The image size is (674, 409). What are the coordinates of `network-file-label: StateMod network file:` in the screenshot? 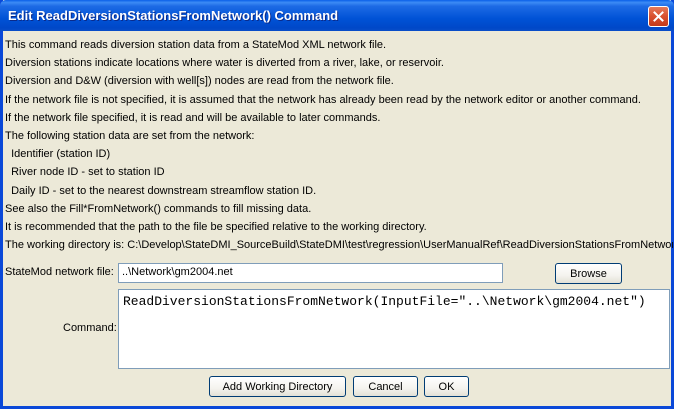 It's located at (59, 272).